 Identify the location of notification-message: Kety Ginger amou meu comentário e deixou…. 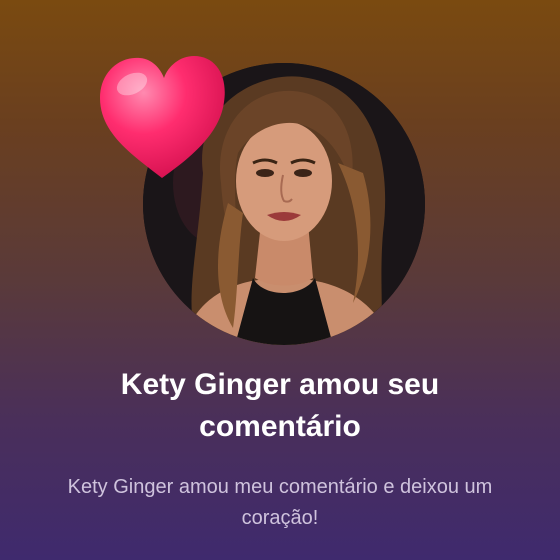
(280, 502).